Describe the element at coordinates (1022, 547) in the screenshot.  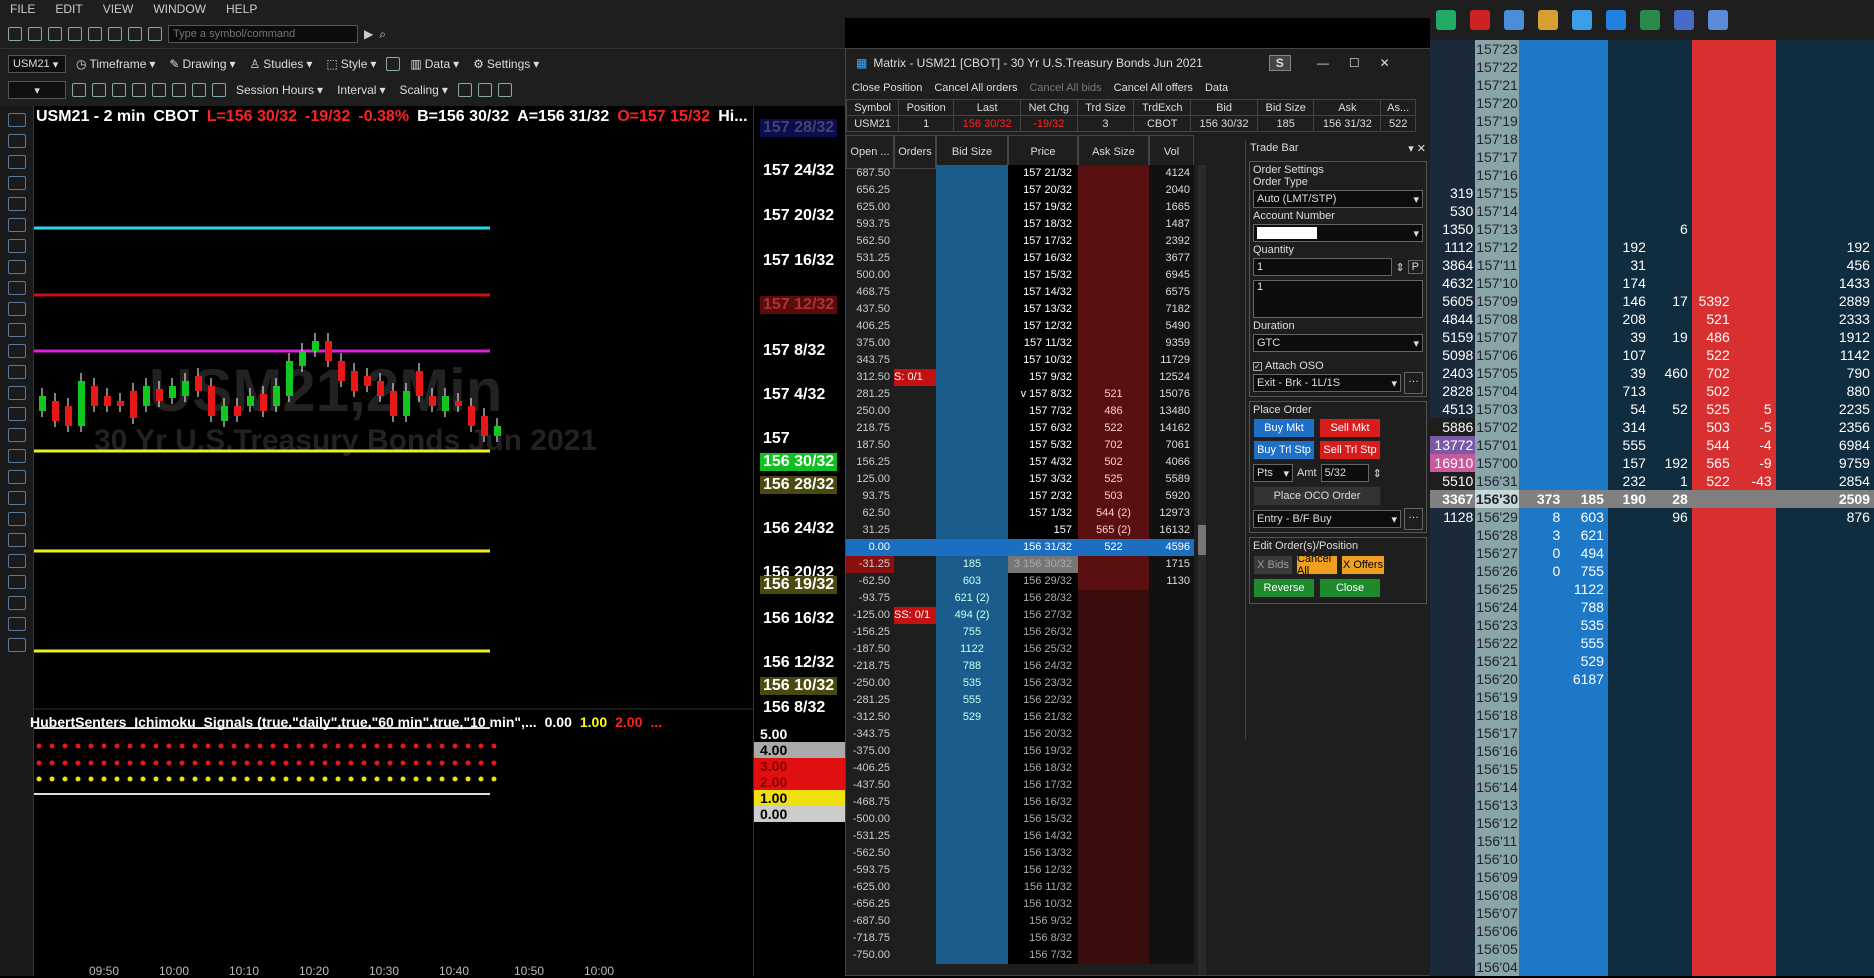
I see `ladder-row: 0.00 156 31/32 522 4596` at that location.